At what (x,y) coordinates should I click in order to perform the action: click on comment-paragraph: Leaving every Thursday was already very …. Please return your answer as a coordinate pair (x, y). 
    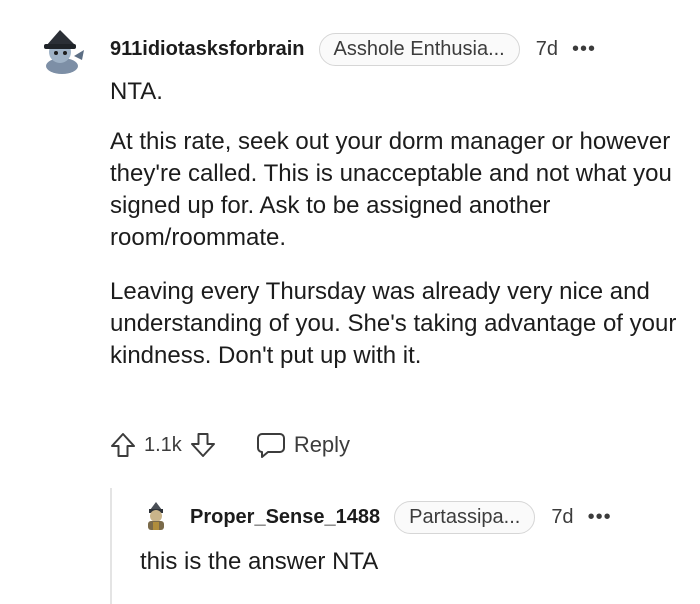
    Looking at the image, I should click on (393, 323).